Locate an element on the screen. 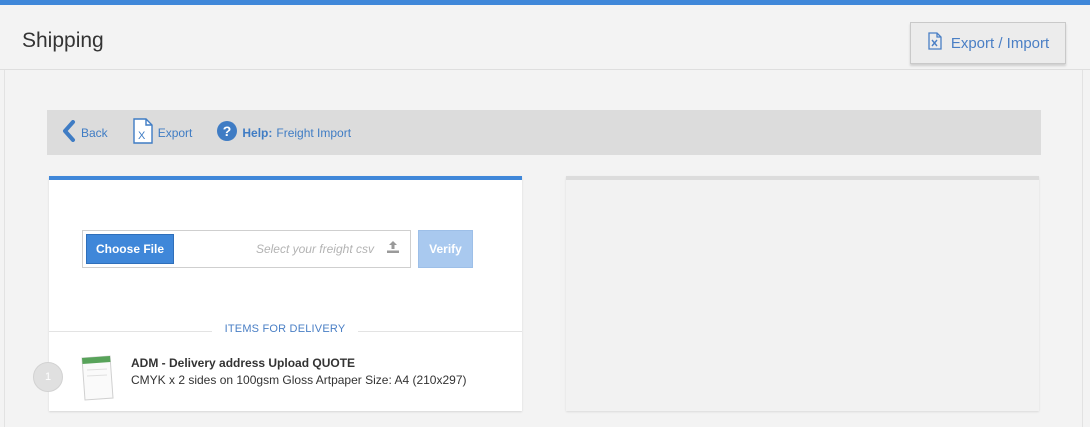  item-number-badge: 1 is located at coordinates (48, 377).